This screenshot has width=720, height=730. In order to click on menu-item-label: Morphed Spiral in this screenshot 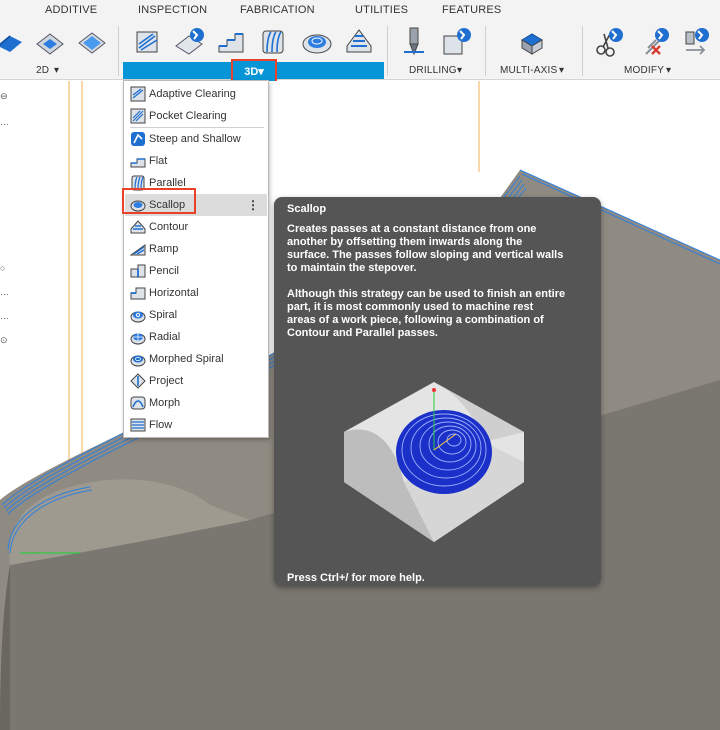, I will do `click(186, 359)`.